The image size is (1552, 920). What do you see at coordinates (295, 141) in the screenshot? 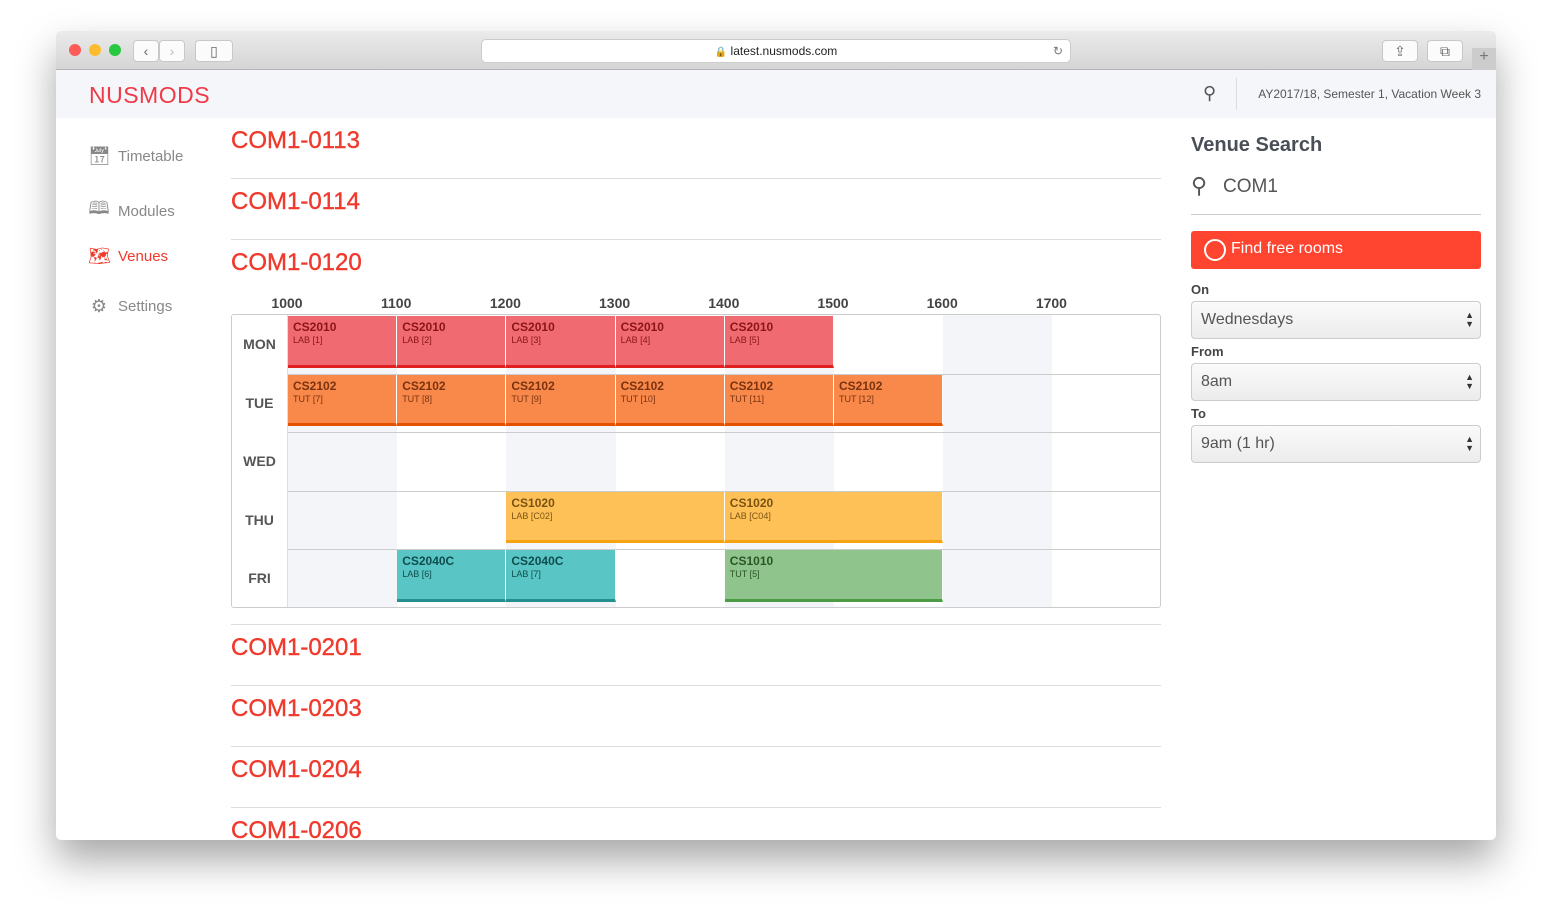
I see `venue-name: COM1-0113` at bounding box center [295, 141].